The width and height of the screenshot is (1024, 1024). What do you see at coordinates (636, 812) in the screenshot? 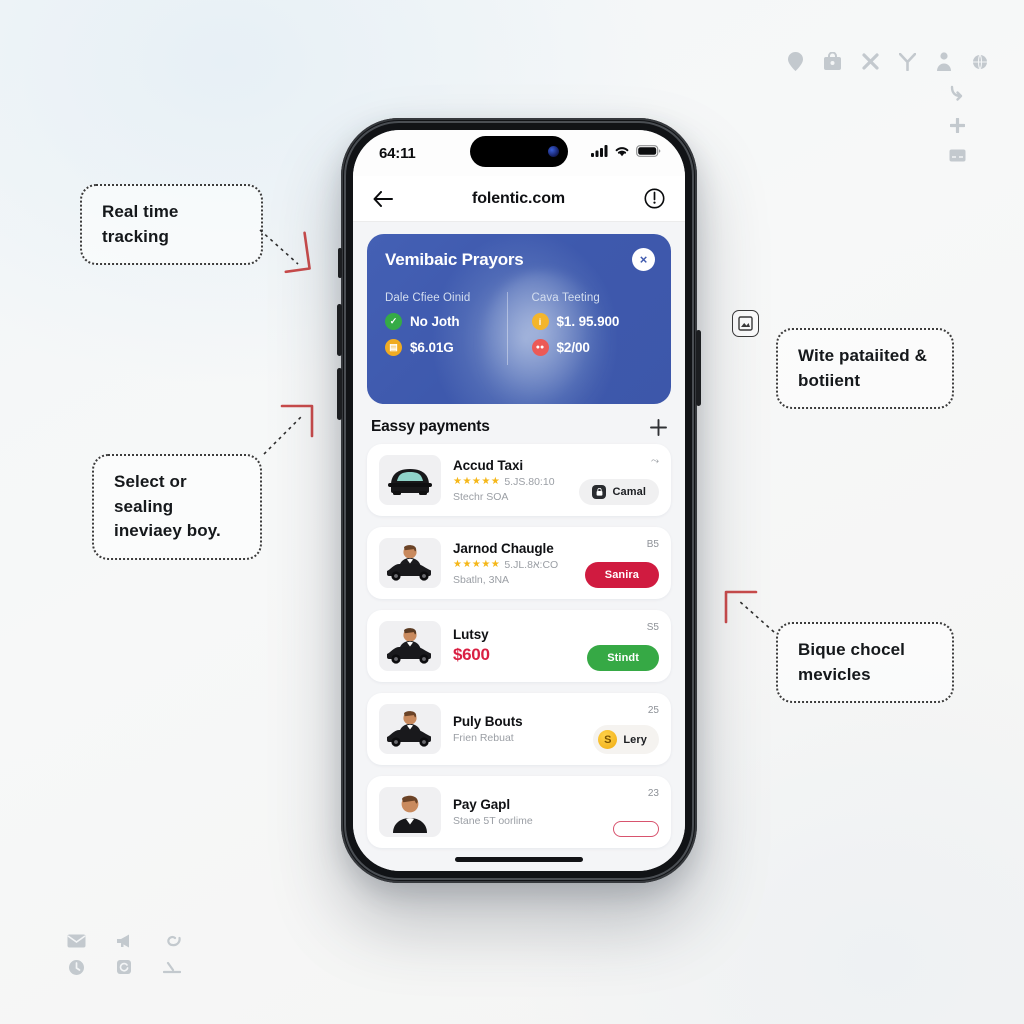
I see `list-item-actions: 23` at bounding box center [636, 812].